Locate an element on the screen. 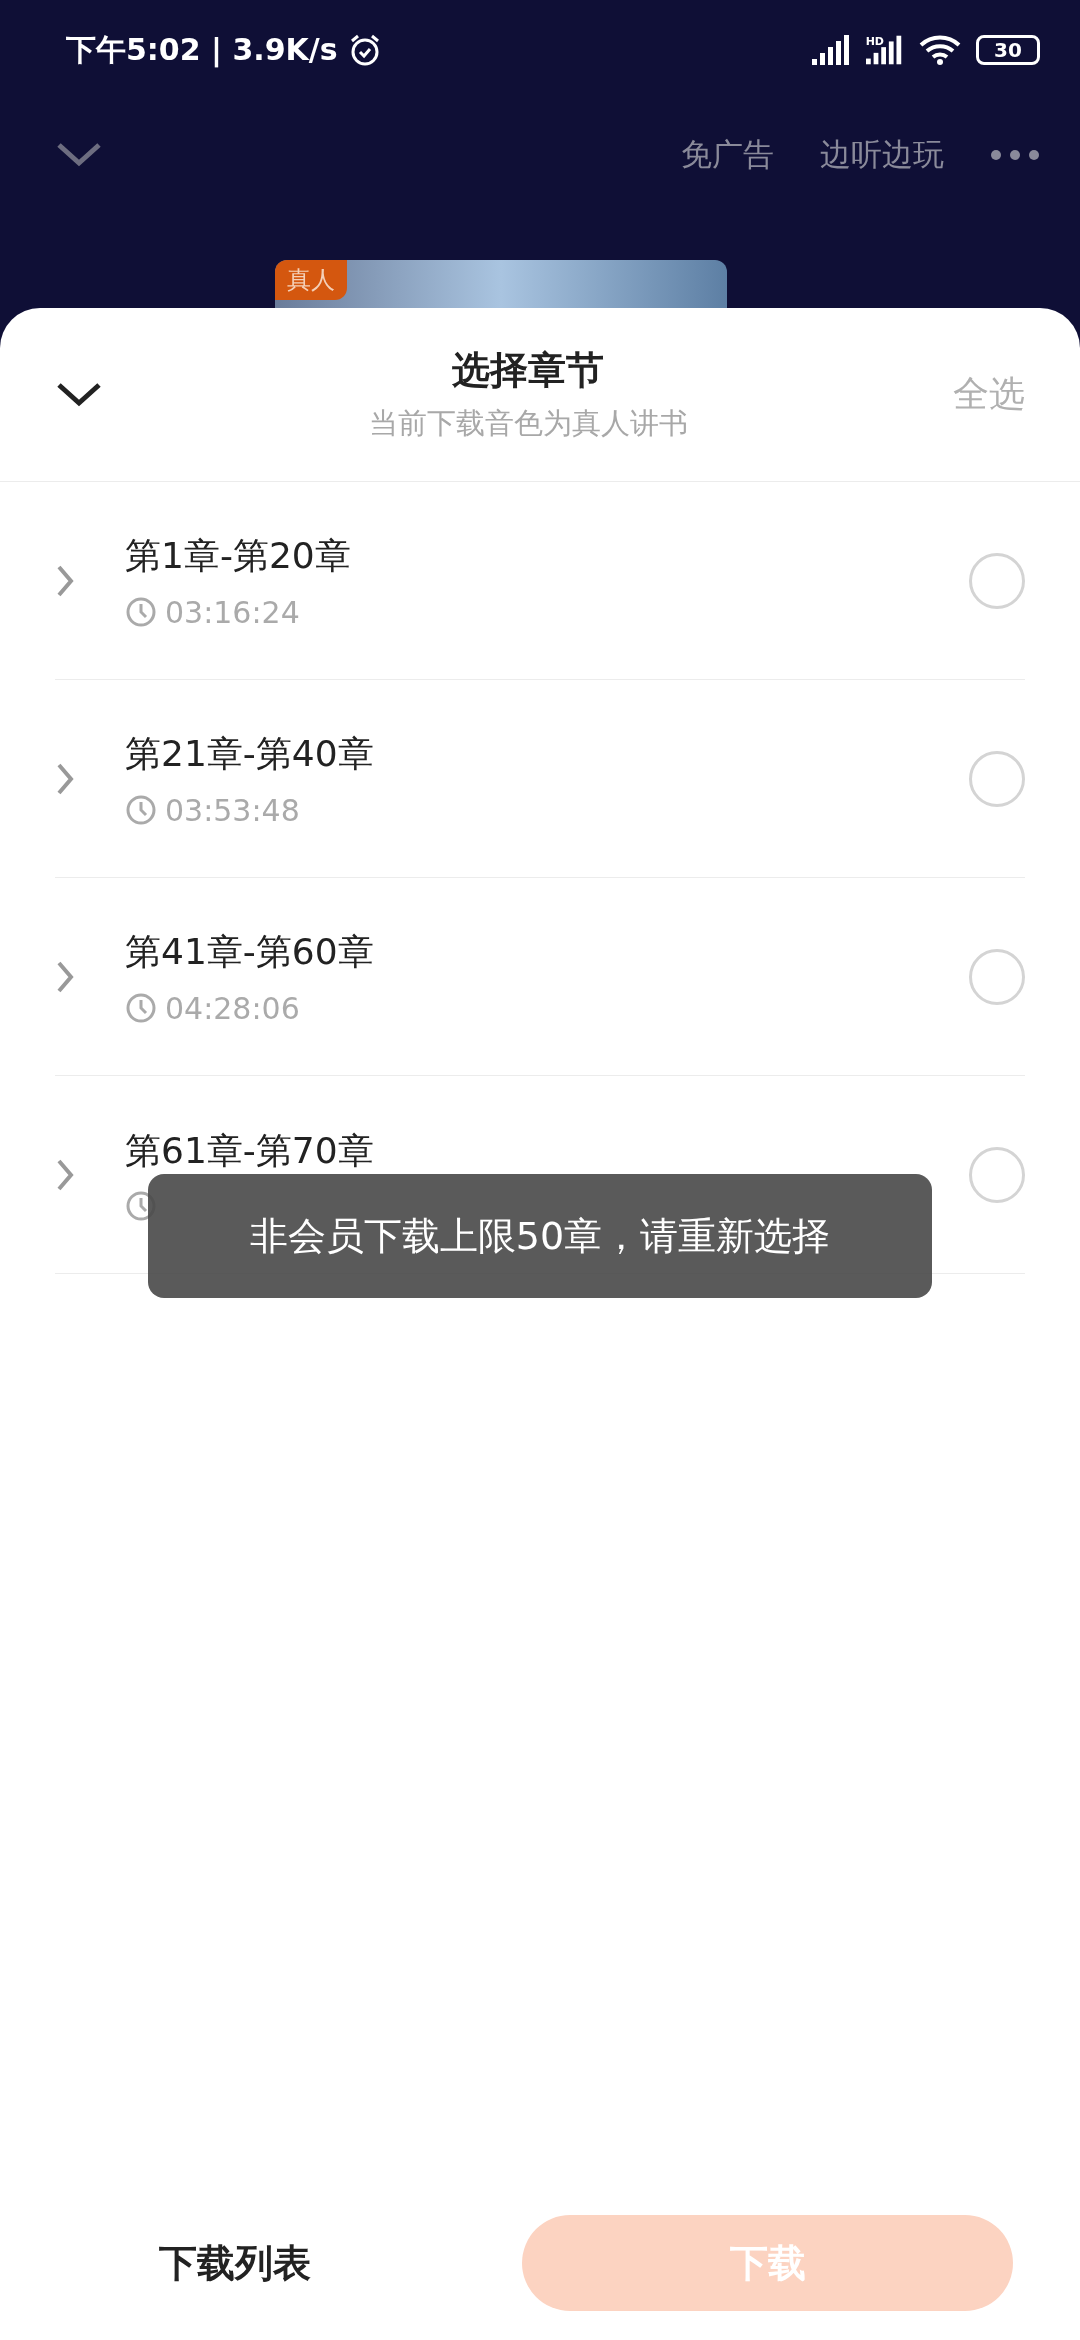 Image resolution: width=1080 pixels, height=2340 pixels. collapse-icon is located at coordinates (79, 394).